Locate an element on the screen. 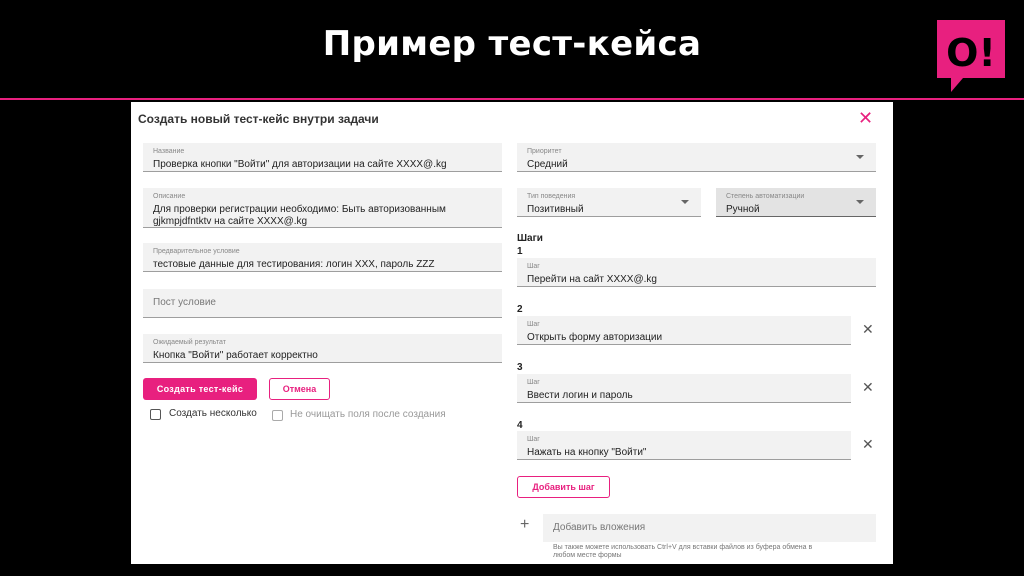  svg-text: О! is located at coordinates (971, 53).